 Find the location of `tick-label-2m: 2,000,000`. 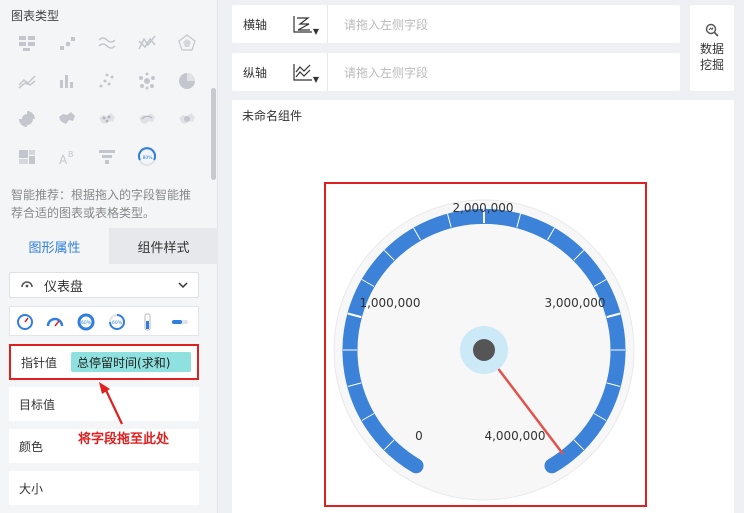

tick-label-2m: 2,000,000 is located at coordinates (482, 208).